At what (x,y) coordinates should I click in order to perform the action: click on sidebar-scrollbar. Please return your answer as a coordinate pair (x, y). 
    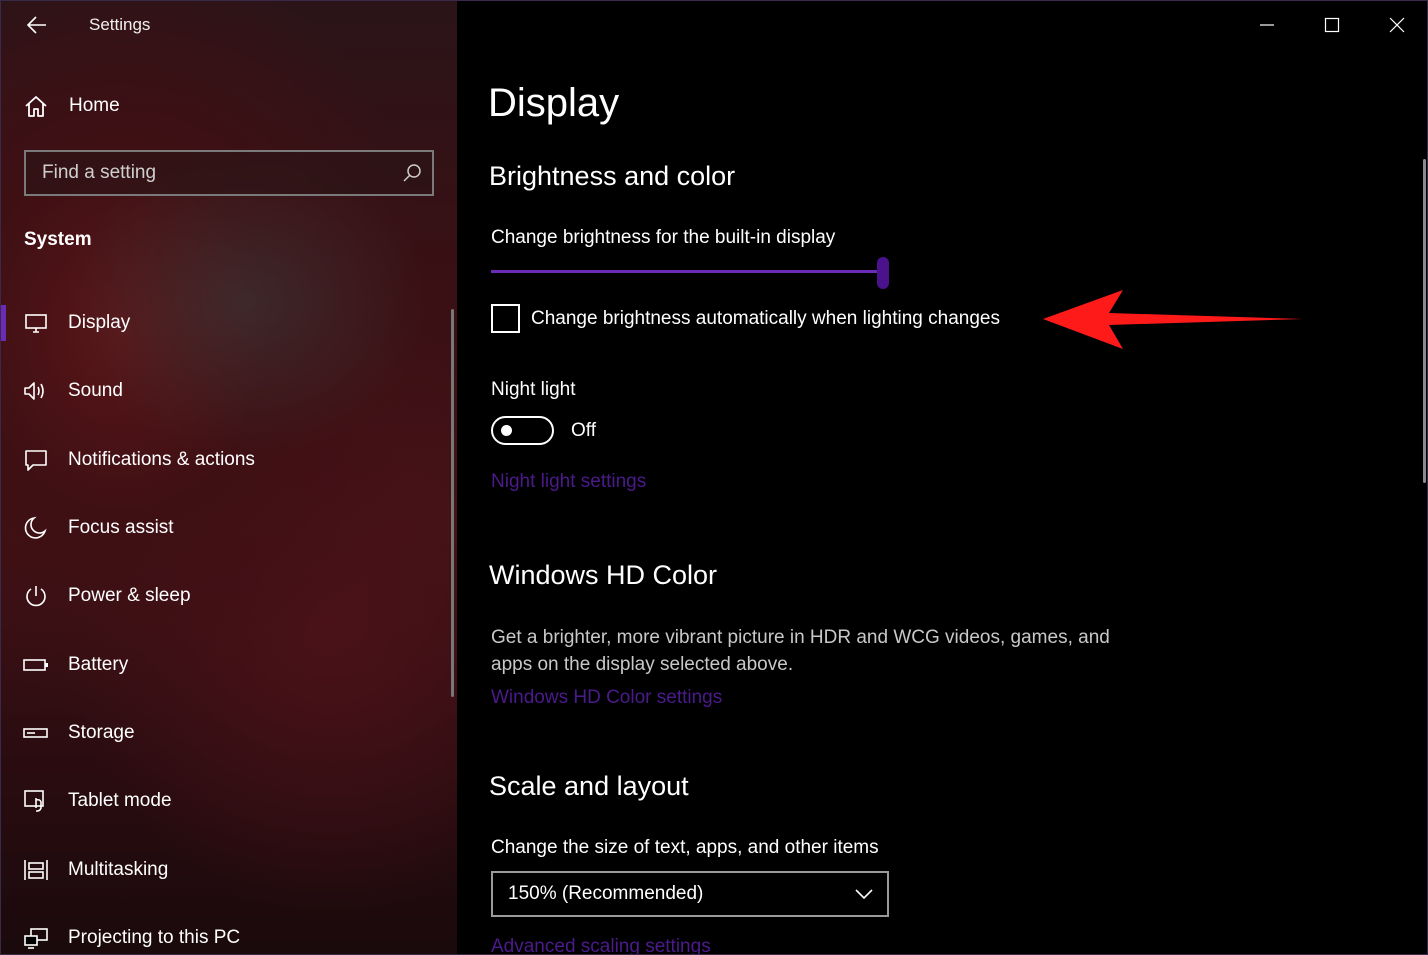
    Looking at the image, I should click on (452, 503).